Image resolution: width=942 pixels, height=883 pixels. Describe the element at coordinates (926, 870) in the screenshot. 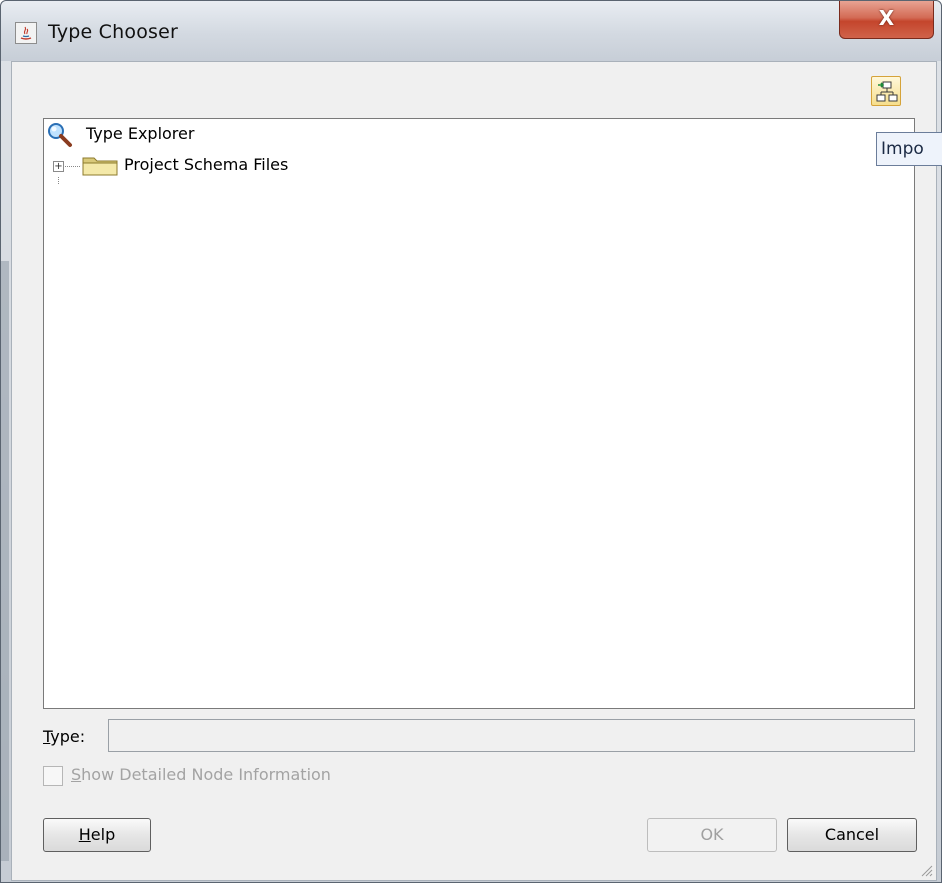

I see `resize-grip-icon` at that location.